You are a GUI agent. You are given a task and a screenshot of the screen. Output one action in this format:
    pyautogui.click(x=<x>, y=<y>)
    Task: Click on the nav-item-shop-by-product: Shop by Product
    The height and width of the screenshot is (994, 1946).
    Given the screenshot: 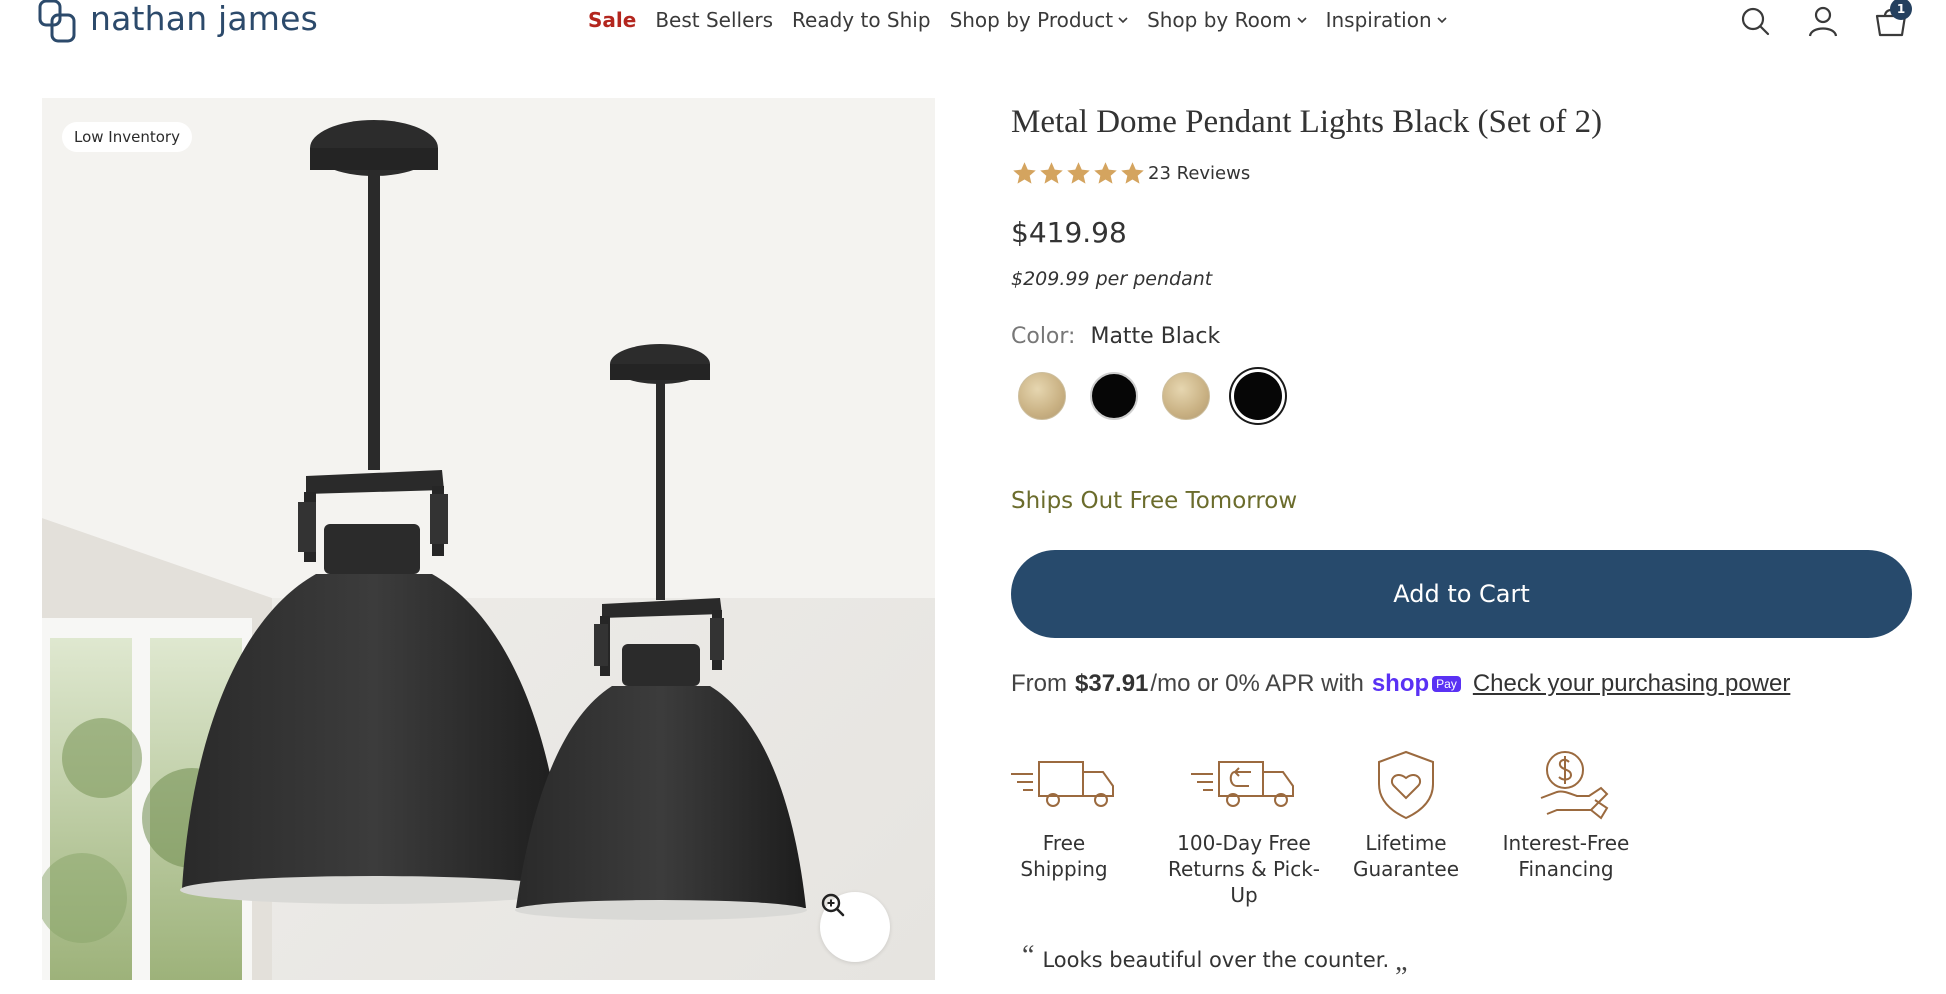 What is the action you would take?
    pyautogui.click(x=1039, y=20)
    